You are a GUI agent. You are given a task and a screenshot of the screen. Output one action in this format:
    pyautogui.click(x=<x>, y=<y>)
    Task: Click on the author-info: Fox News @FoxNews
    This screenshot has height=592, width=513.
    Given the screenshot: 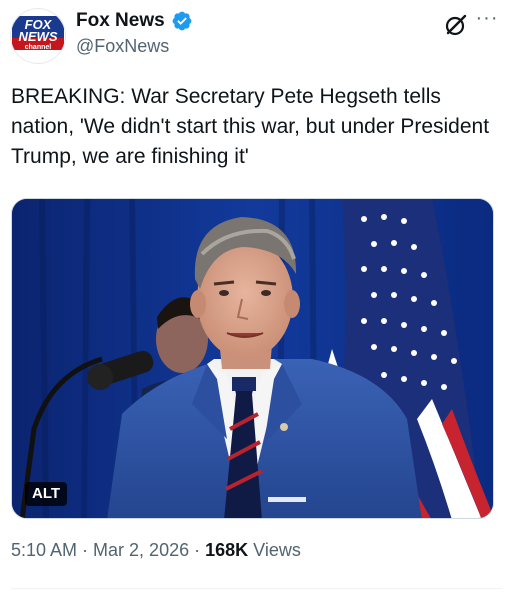 What is the action you would take?
    pyautogui.click(x=134, y=33)
    